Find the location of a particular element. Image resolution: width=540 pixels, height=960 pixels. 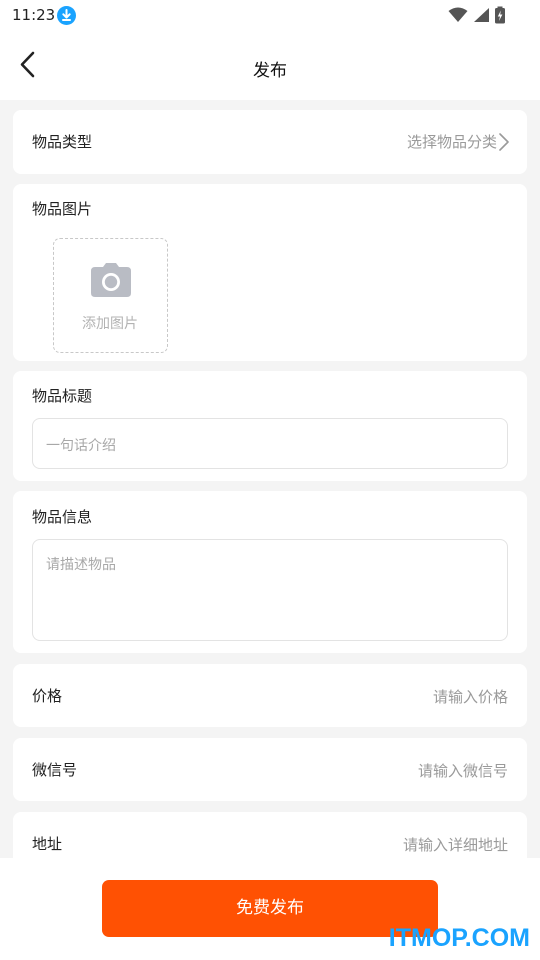

title-card: 物品标题 一句话介绍 is located at coordinates (270, 426).